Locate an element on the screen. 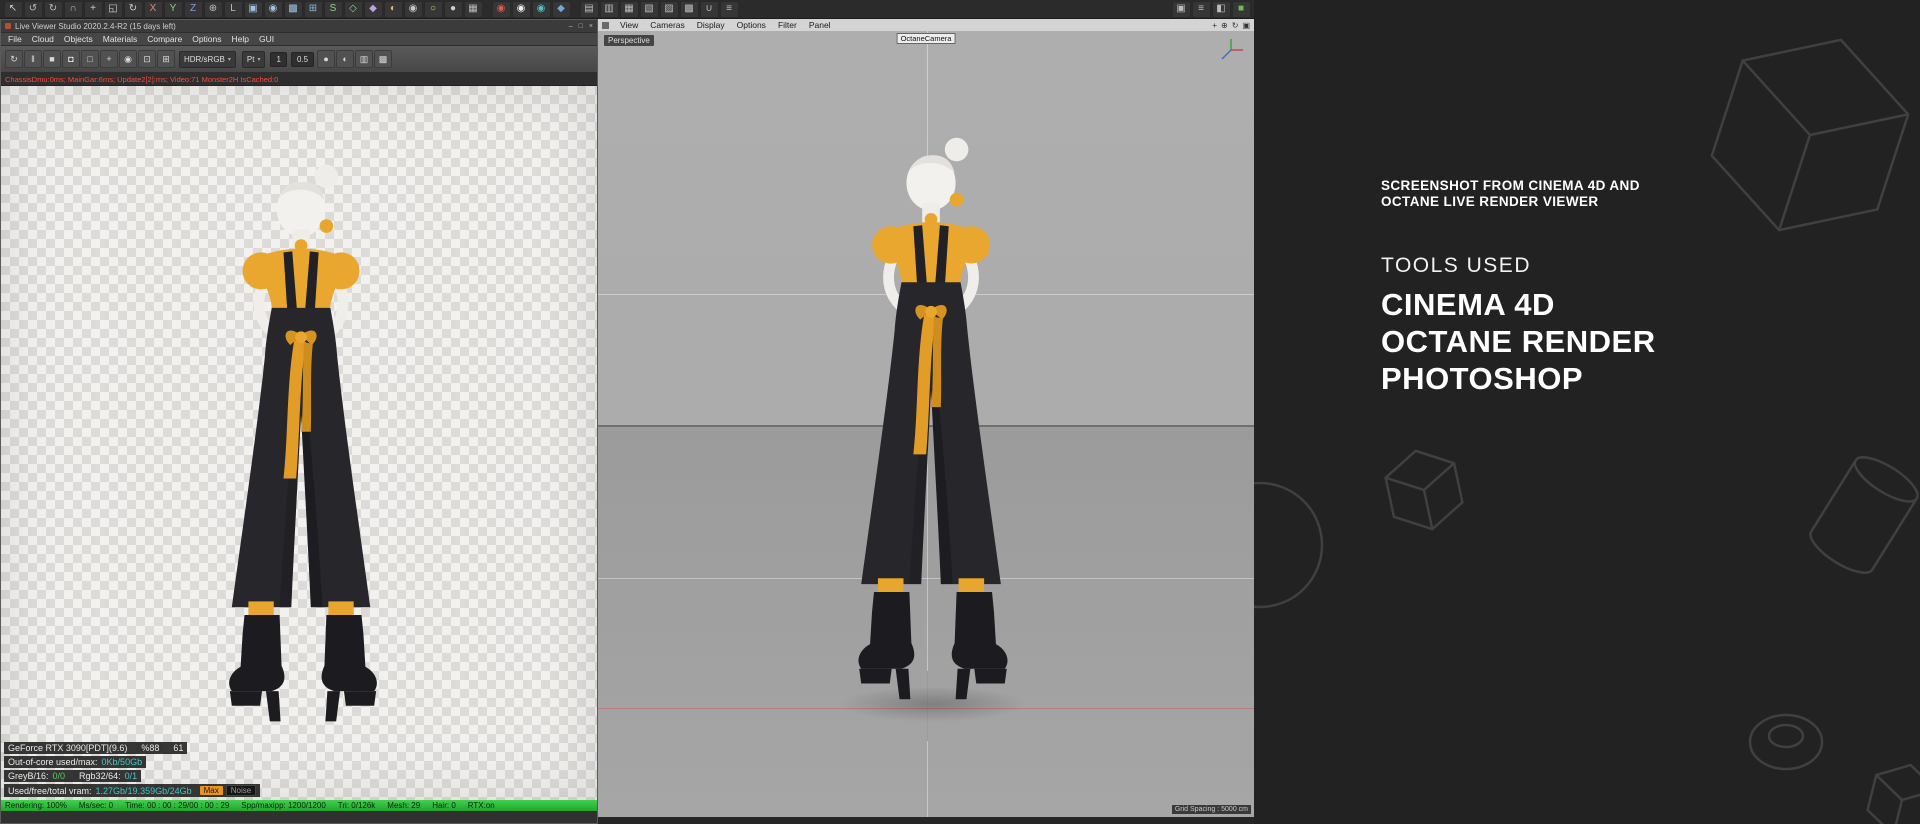 The image size is (1920, 824). octane-menu-item: Compare is located at coordinates (164, 39).